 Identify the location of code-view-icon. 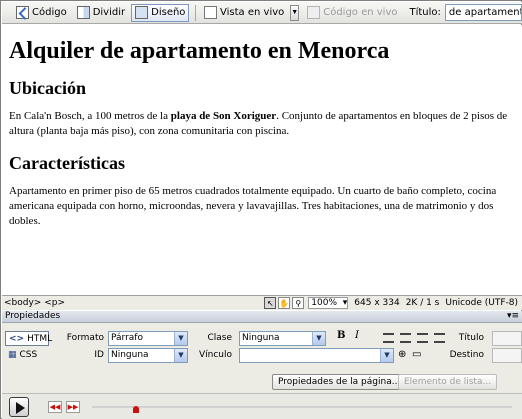
(22, 12).